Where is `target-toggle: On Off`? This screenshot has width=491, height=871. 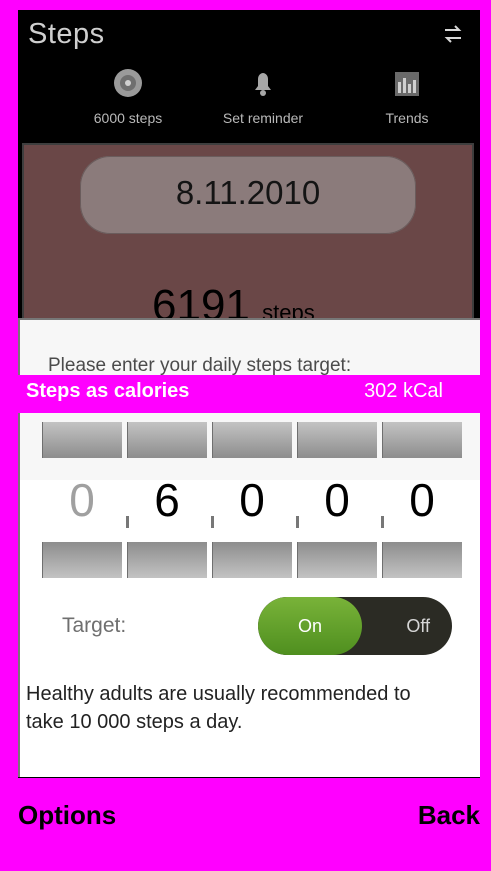 target-toggle: On Off is located at coordinates (355, 626).